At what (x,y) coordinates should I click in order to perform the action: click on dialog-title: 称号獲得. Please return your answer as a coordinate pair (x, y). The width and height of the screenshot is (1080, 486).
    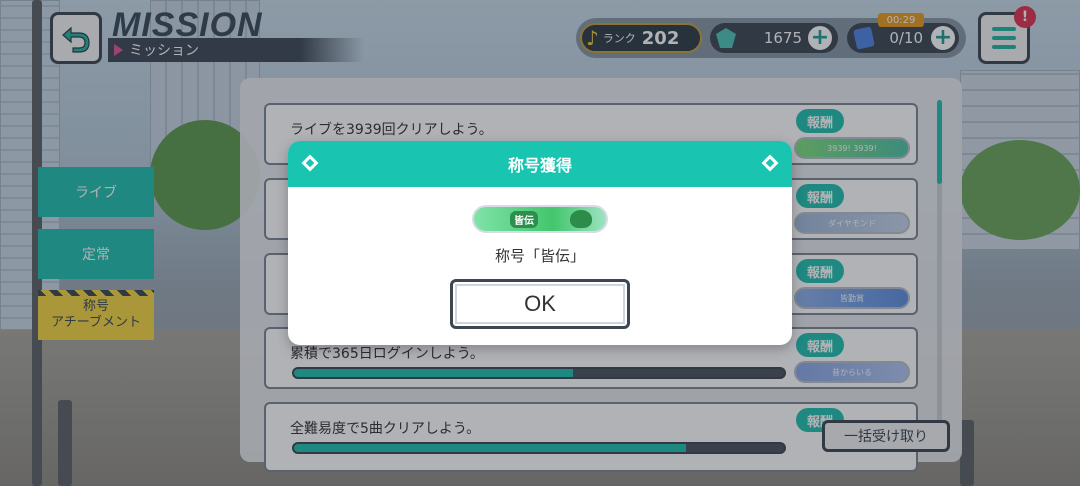
    Looking at the image, I should click on (539, 165).